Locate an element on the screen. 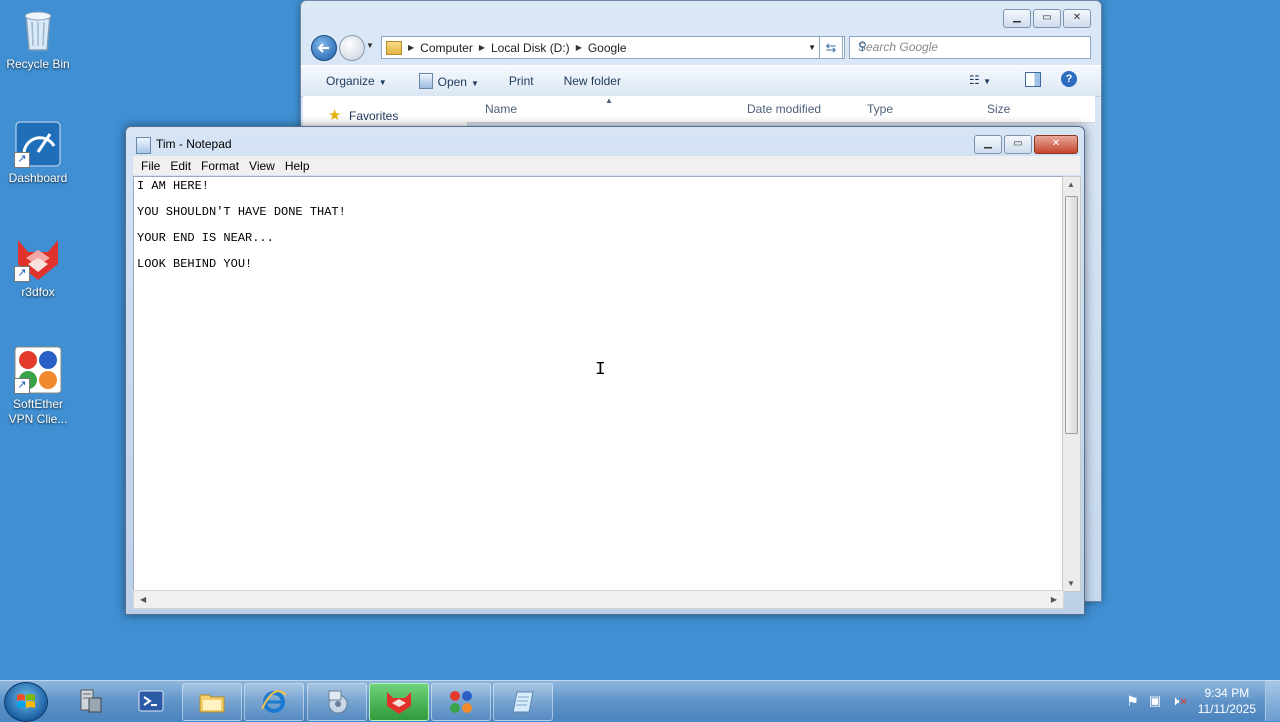 The image size is (1280, 722). refresh-button: ⇆ is located at coordinates (831, 47).